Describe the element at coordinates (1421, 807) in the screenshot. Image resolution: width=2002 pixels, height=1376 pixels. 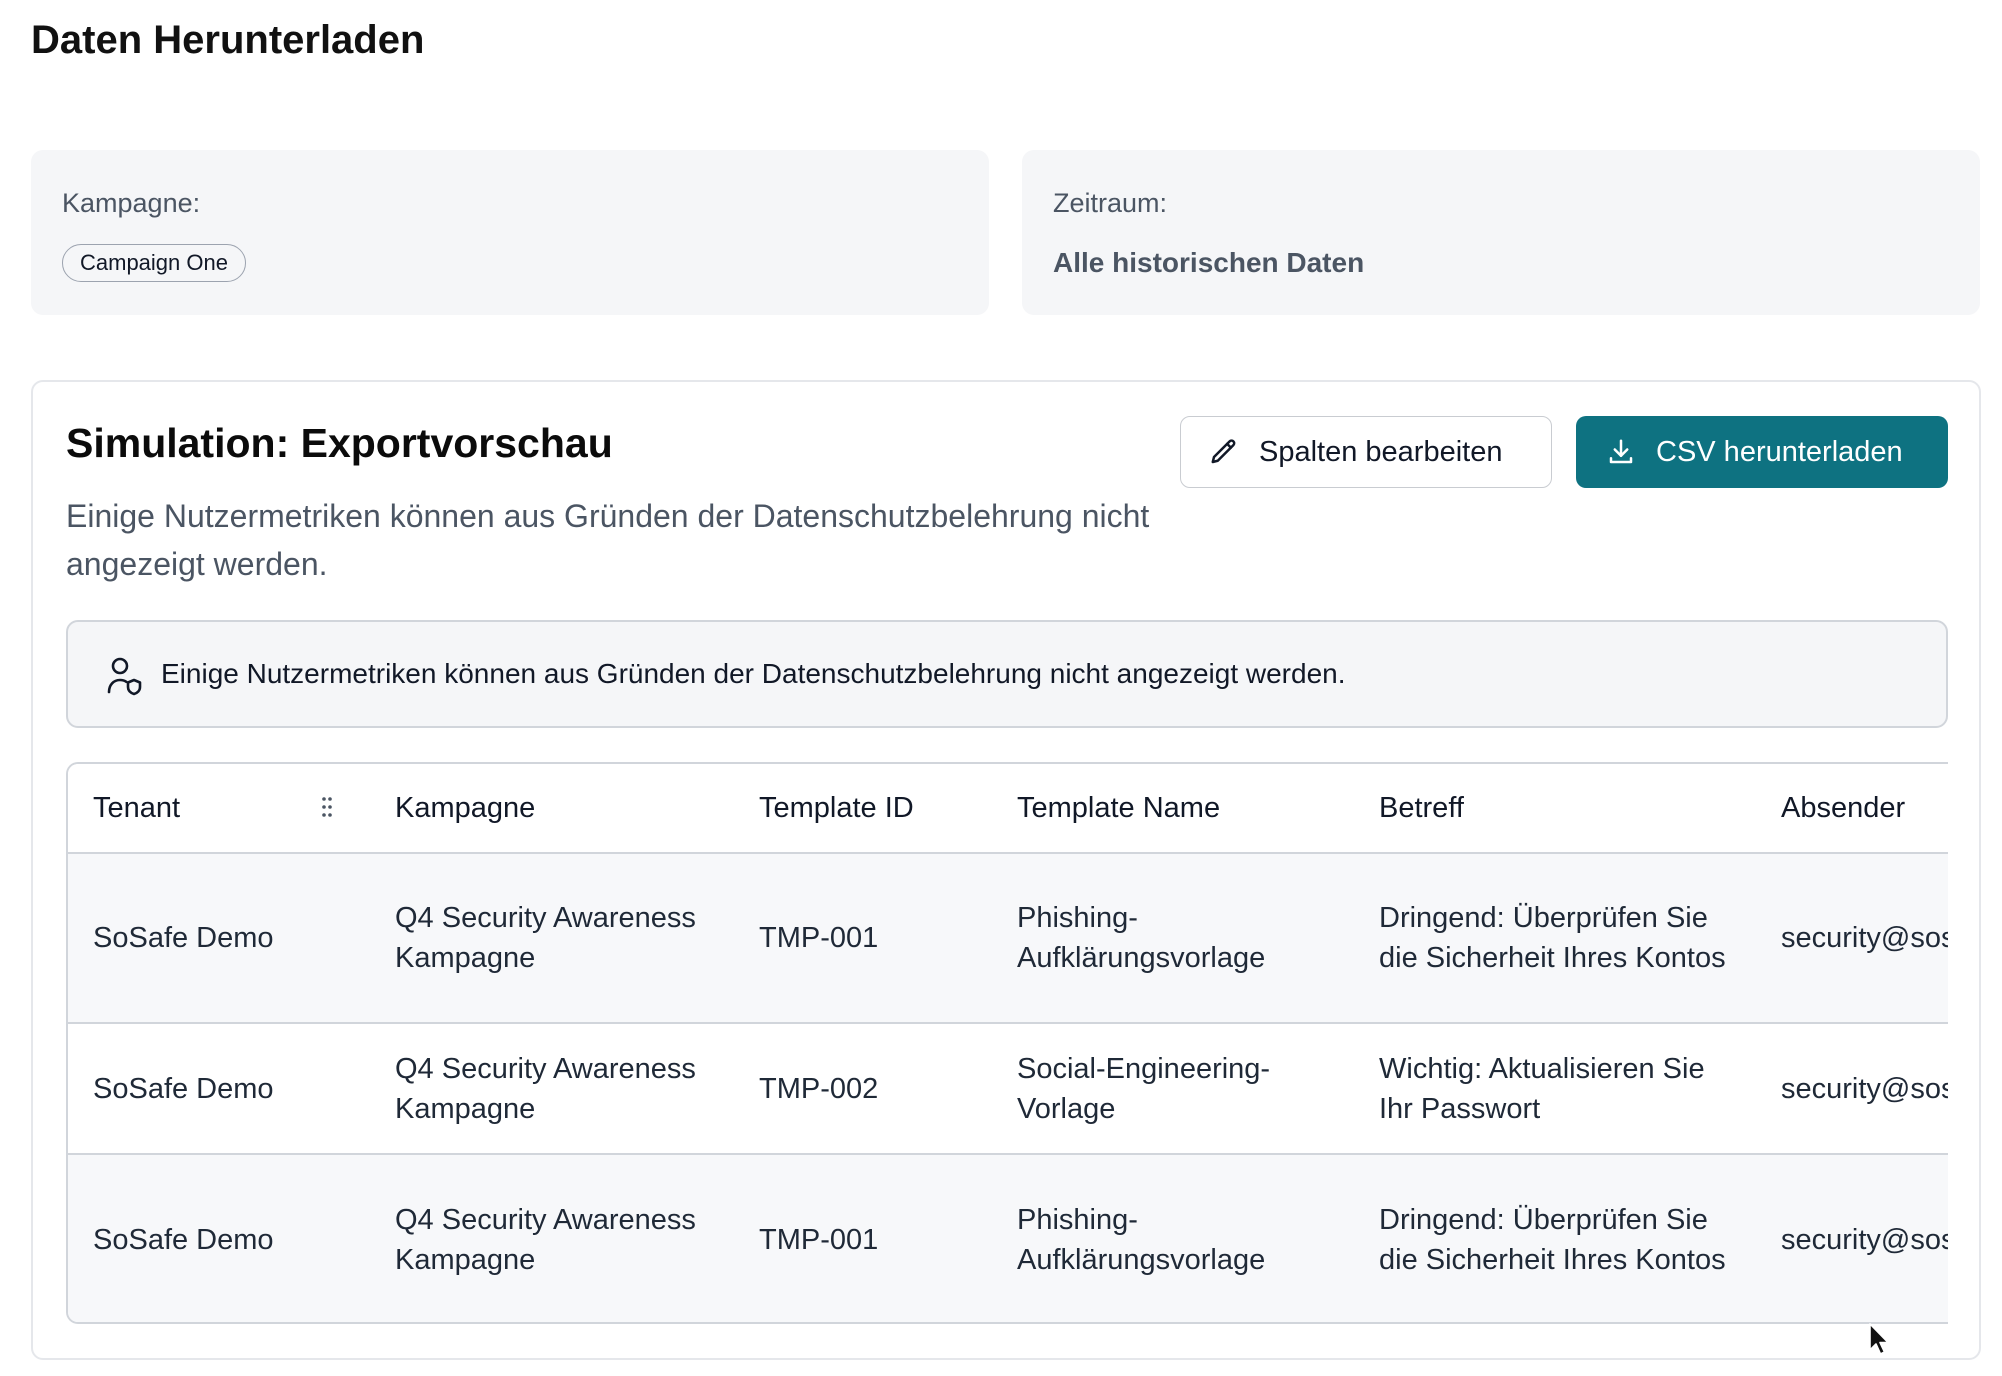
I see `column-header-label: Betreff` at that location.